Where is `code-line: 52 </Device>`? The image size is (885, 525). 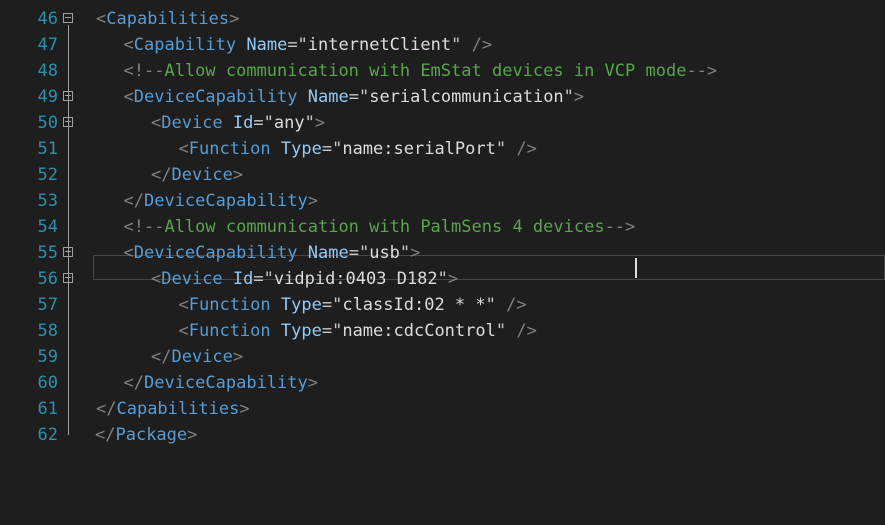
code-line: 52 </Device> is located at coordinates (442, 175).